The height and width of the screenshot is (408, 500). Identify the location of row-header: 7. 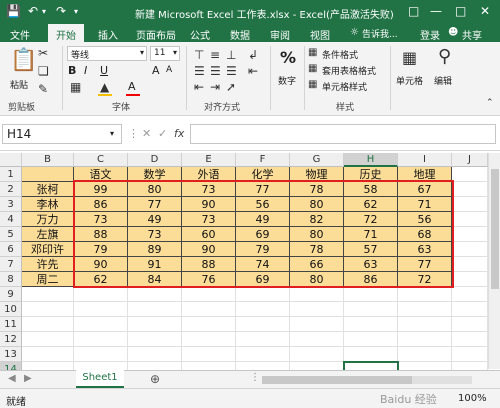
(11, 264).